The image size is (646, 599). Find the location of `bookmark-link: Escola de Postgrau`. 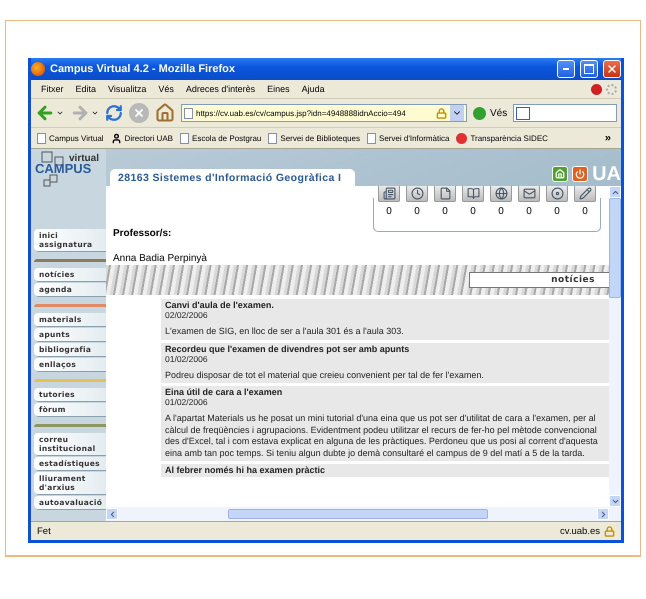

bookmark-link: Escola de Postgrau is located at coordinates (221, 138).